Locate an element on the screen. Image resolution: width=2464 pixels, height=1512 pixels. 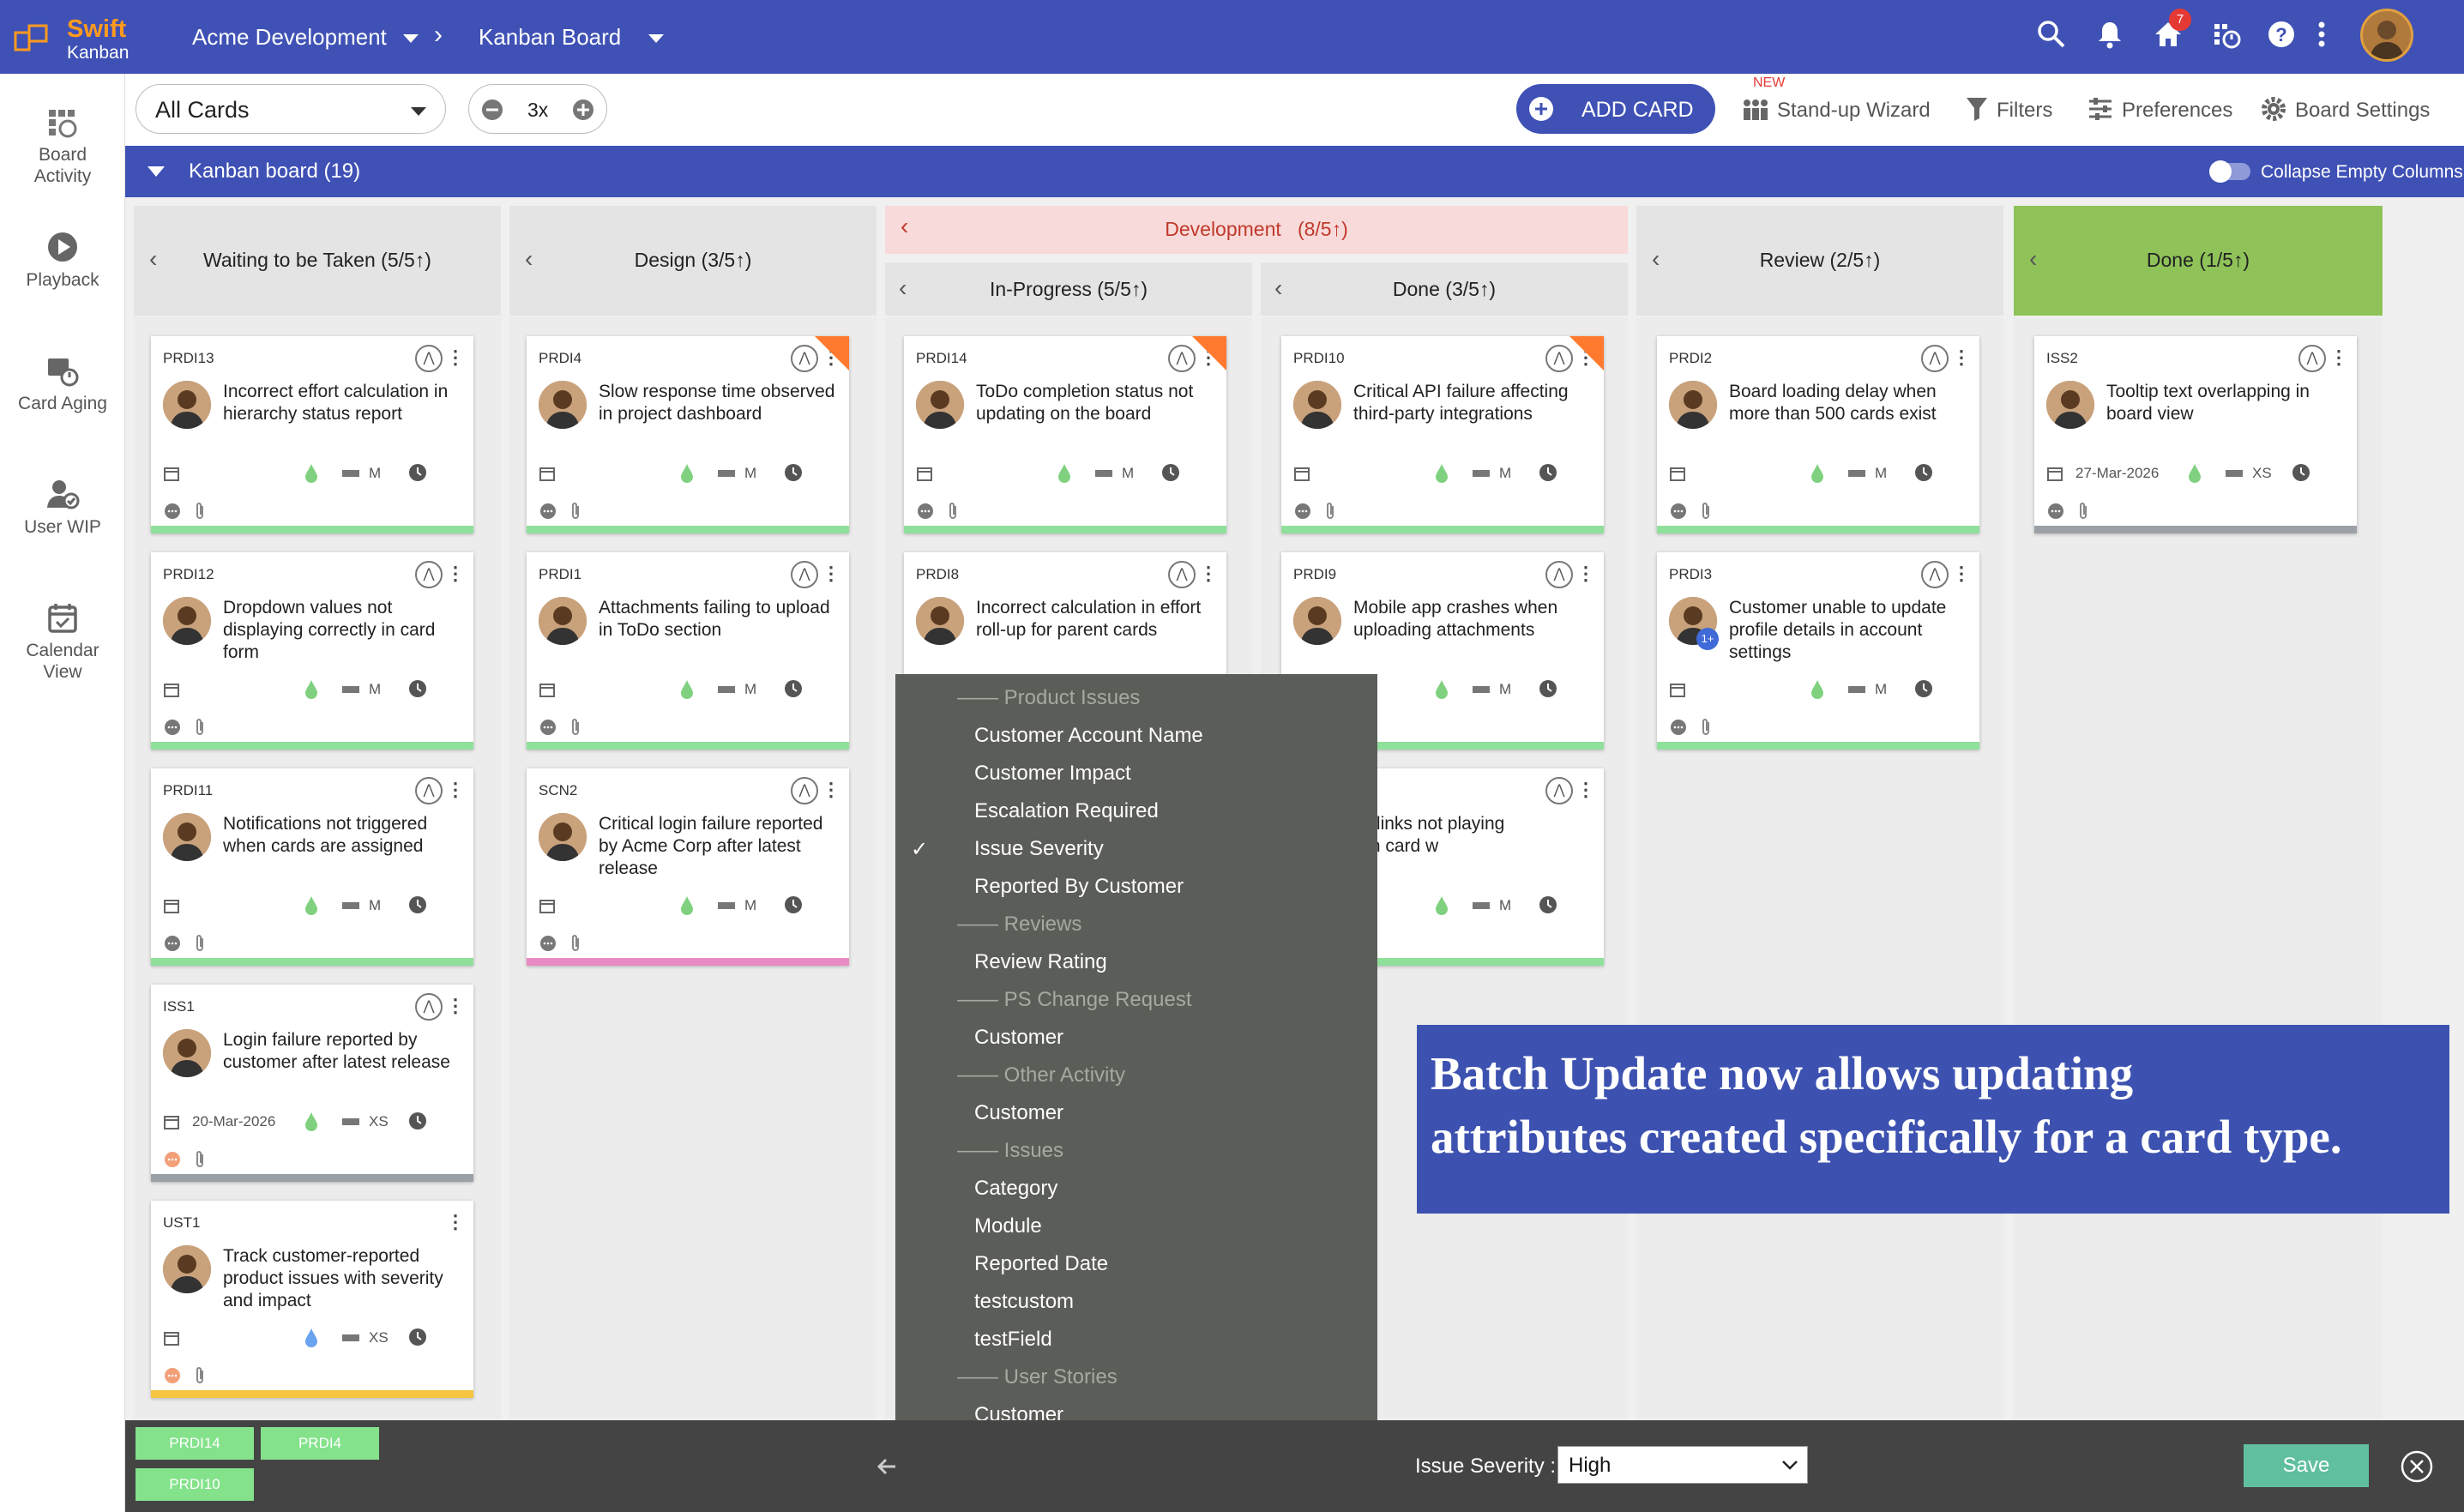
save-button: Save is located at coordinates (2307, 1465).